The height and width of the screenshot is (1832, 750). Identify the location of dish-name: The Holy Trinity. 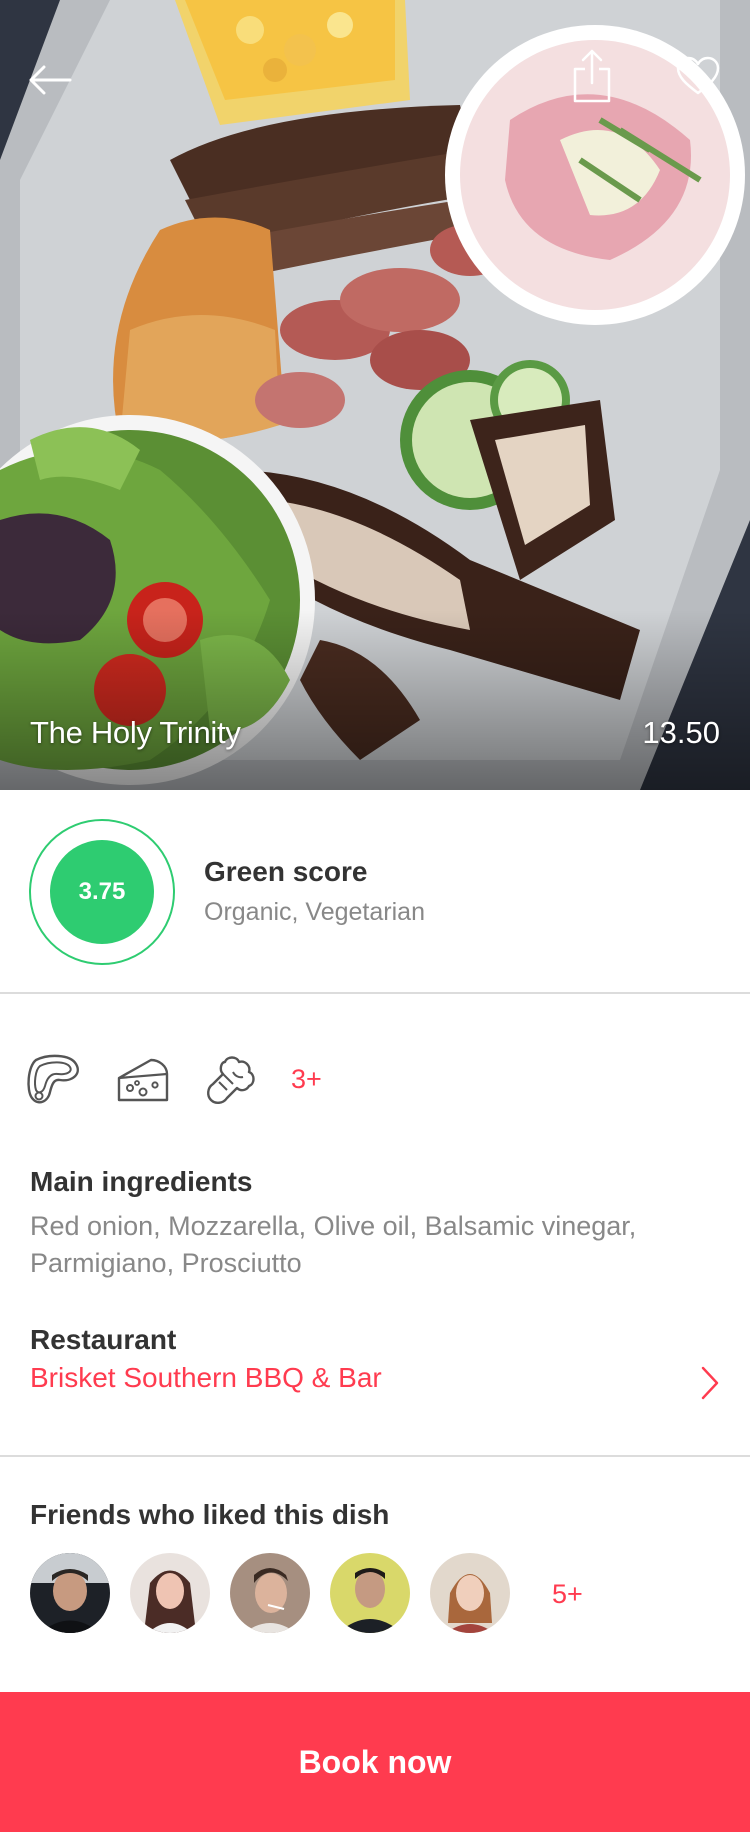
(135, 732).